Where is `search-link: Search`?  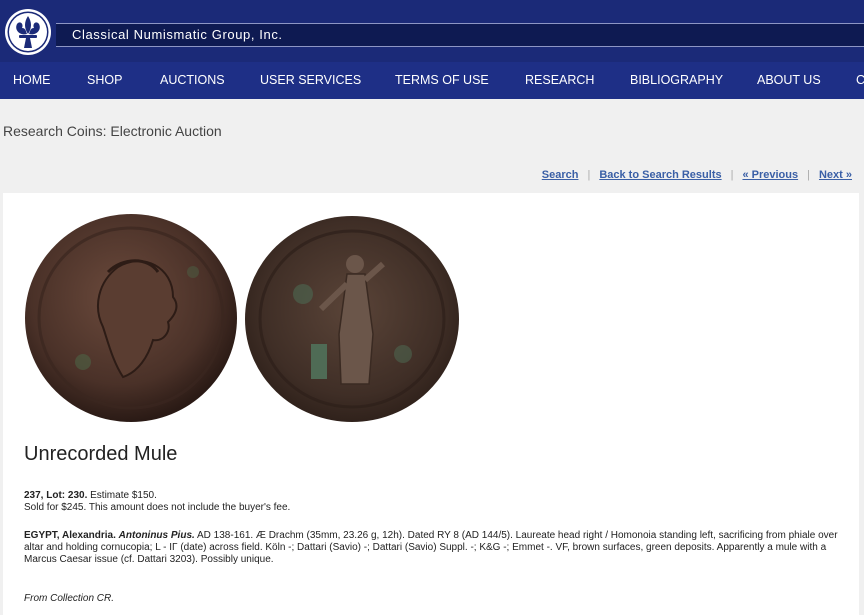 search-link: Search is located at coordinates (560, 175).